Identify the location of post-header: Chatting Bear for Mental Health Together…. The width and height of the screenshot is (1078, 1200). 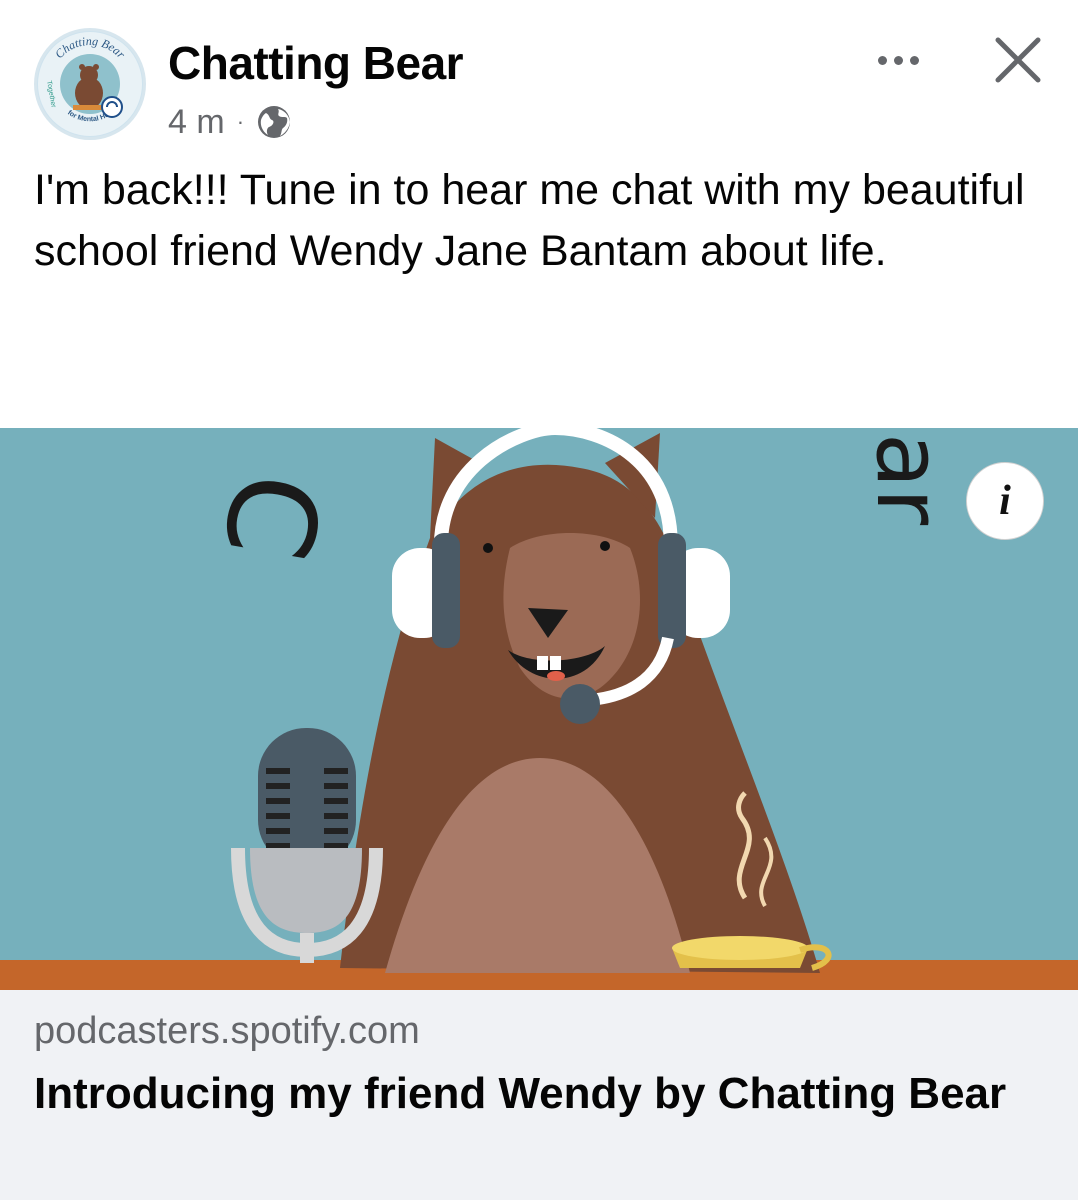
(539, 75).